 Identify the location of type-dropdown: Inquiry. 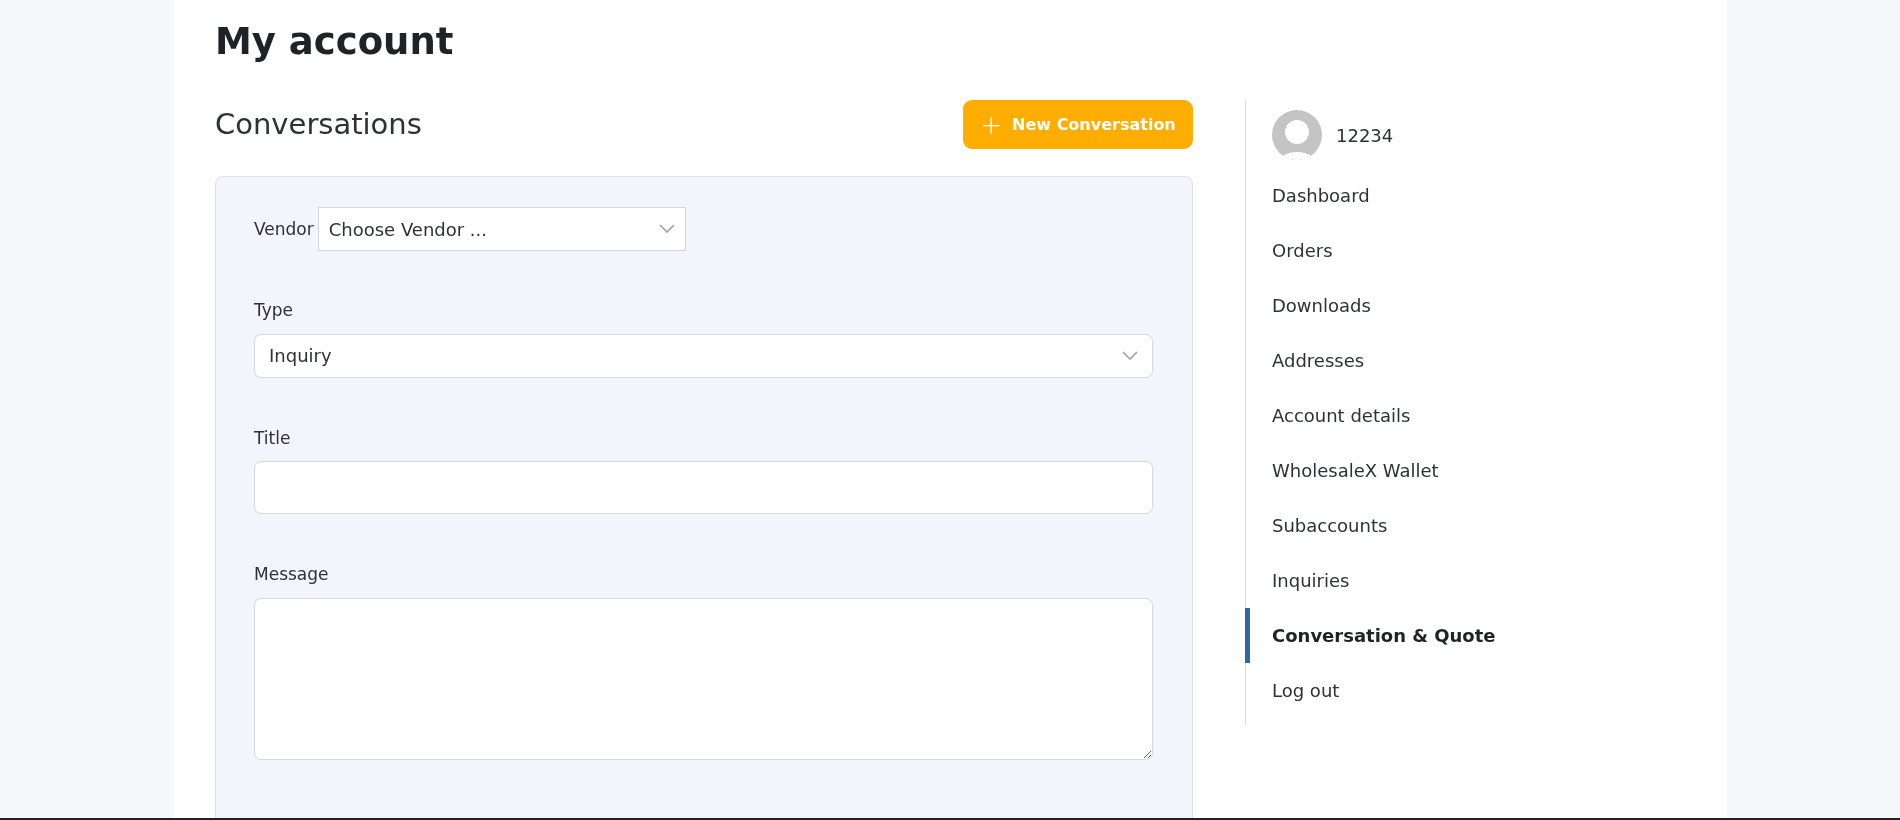
(703, 355).